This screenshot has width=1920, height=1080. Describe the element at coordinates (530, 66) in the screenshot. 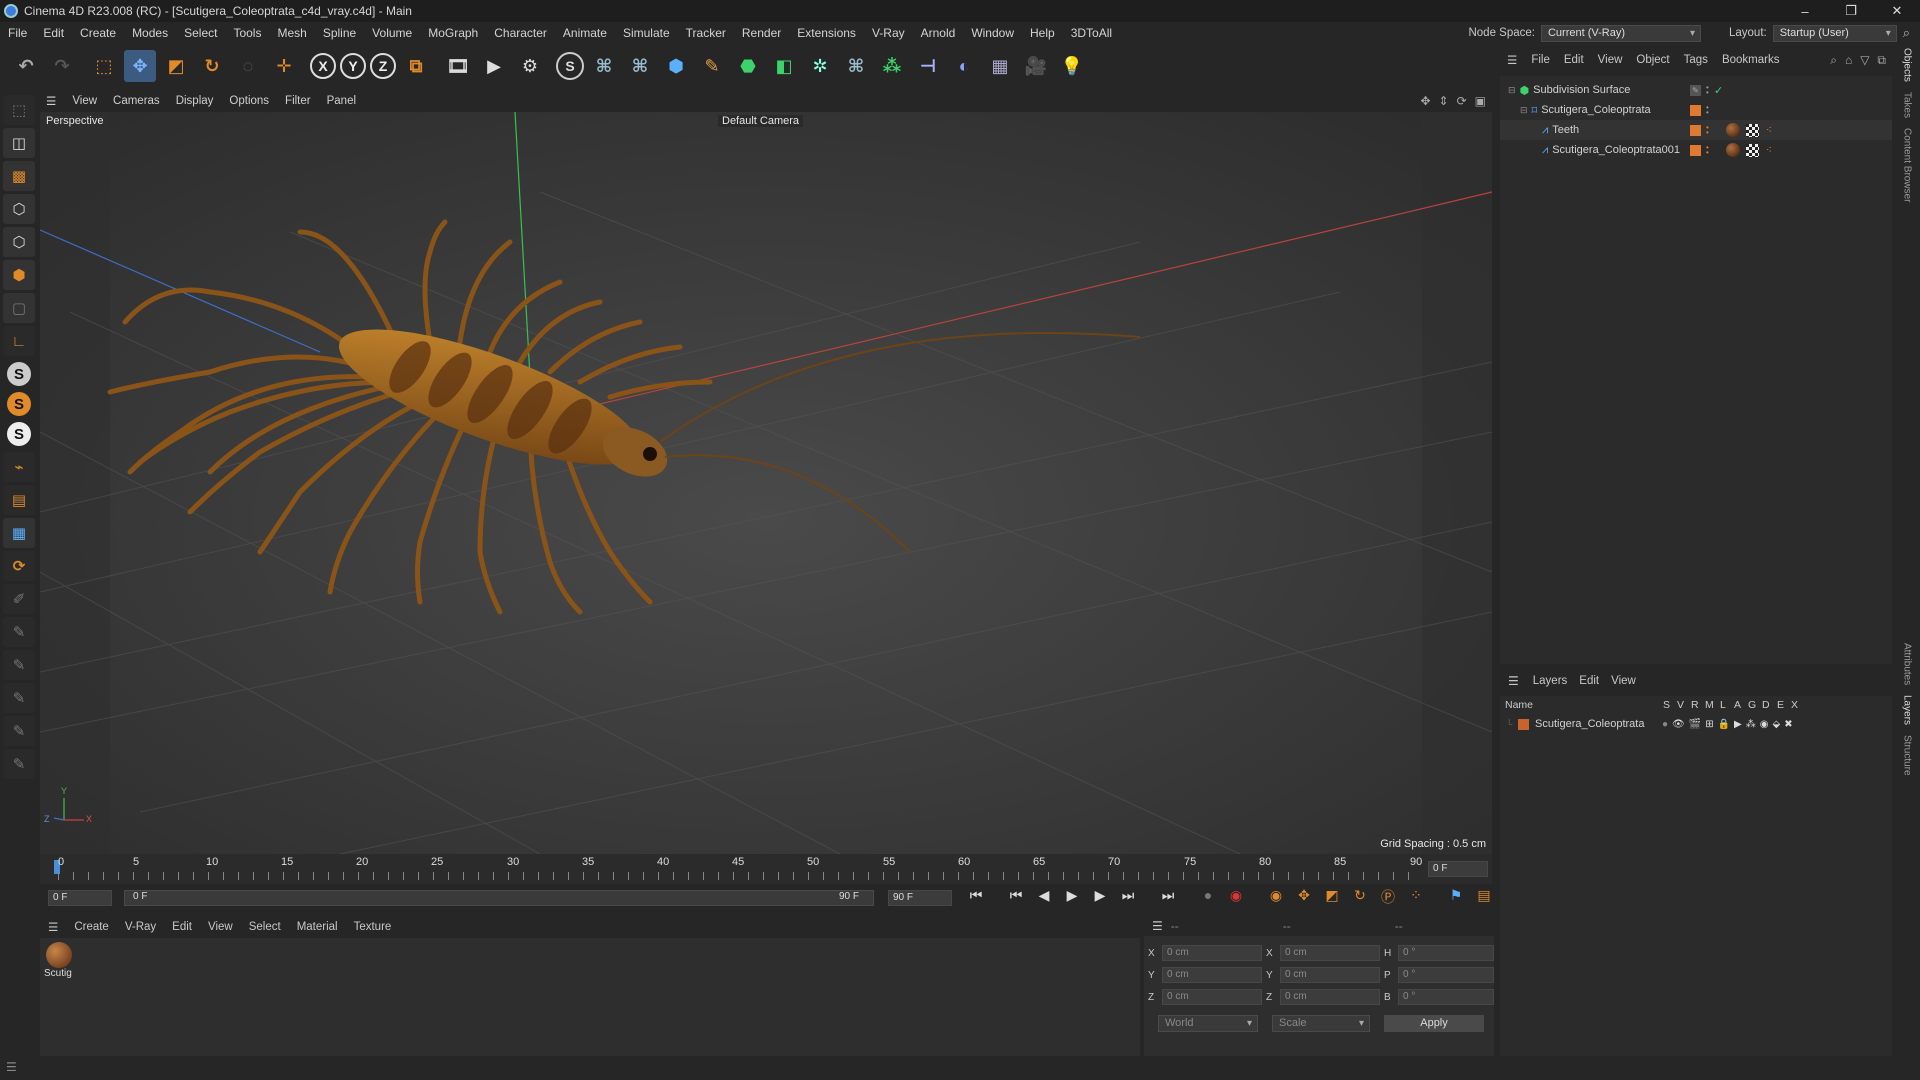

I see `render-settings-icon: ⚙` at that location.